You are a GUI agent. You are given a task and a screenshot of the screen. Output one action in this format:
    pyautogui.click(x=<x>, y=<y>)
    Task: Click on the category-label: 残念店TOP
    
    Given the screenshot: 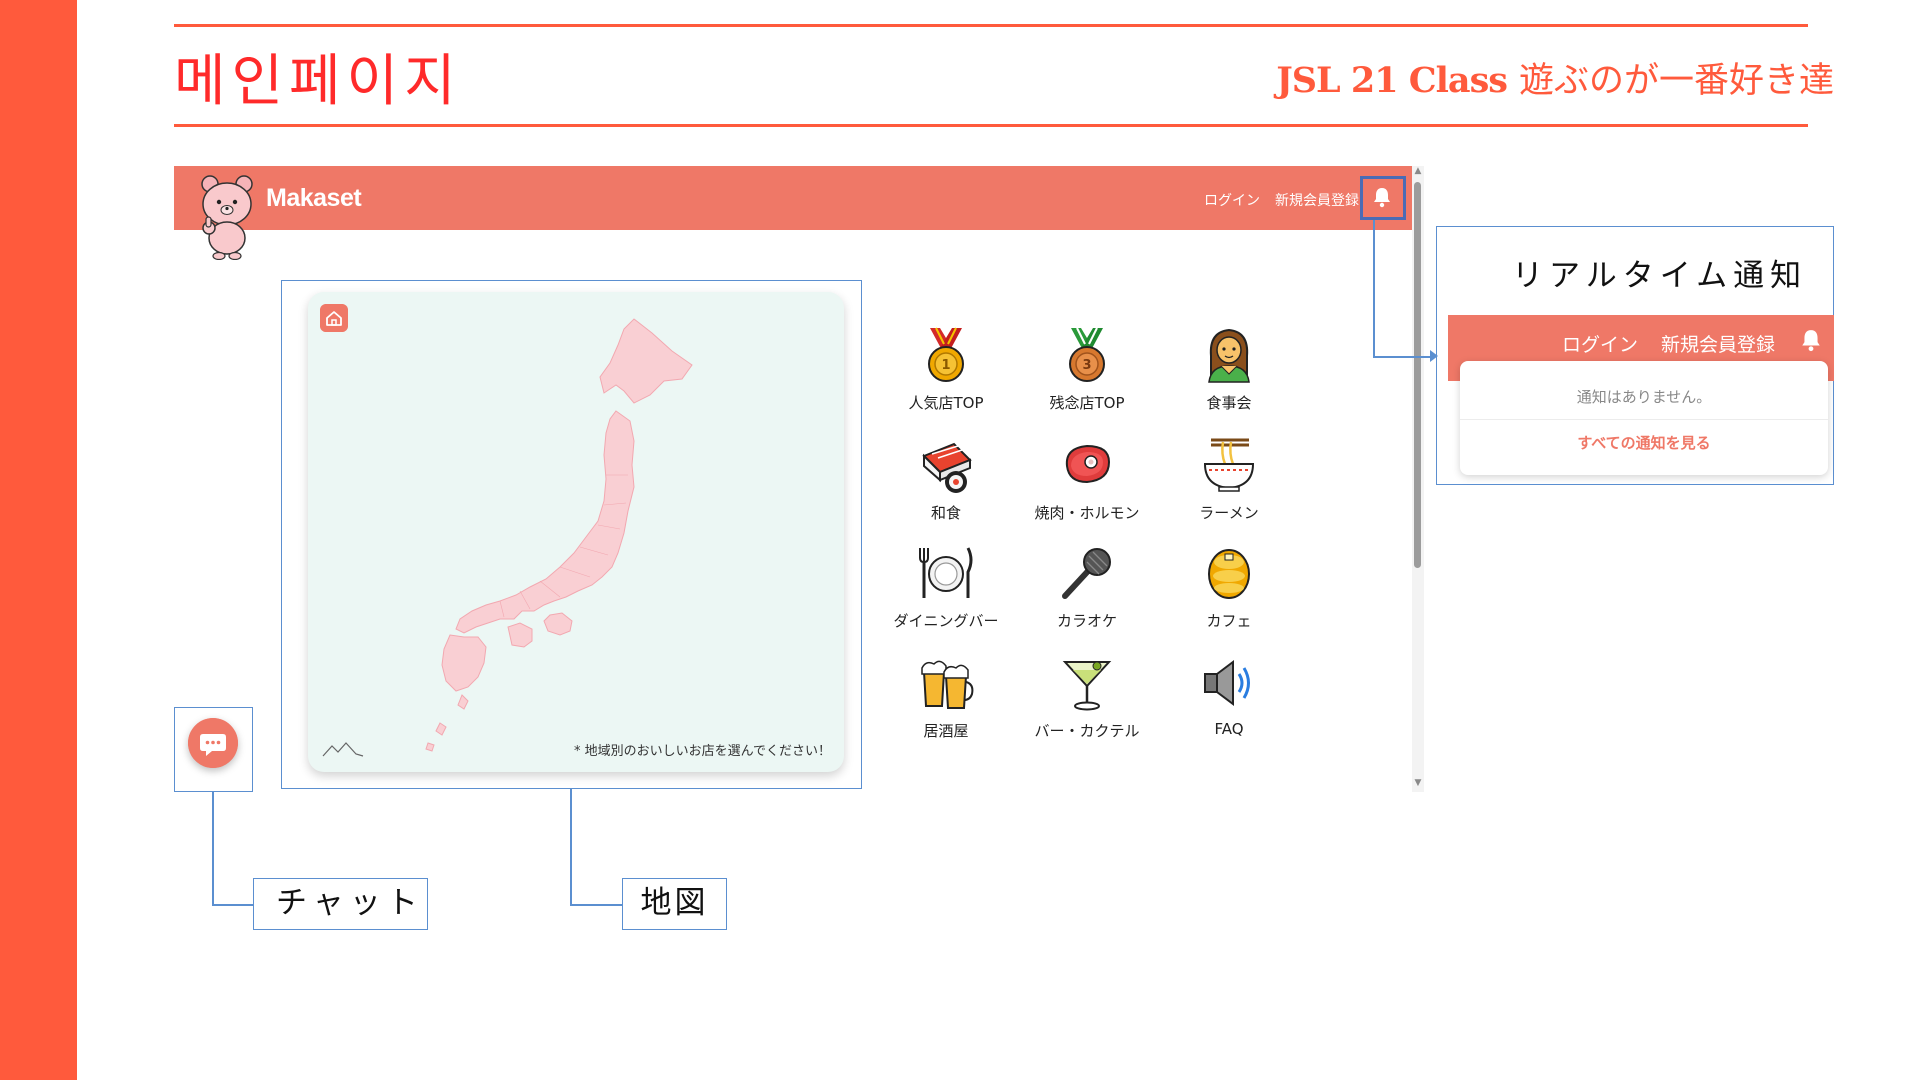 What is the action you would take?
    pyautogui.click(x=1087, y=403)
    